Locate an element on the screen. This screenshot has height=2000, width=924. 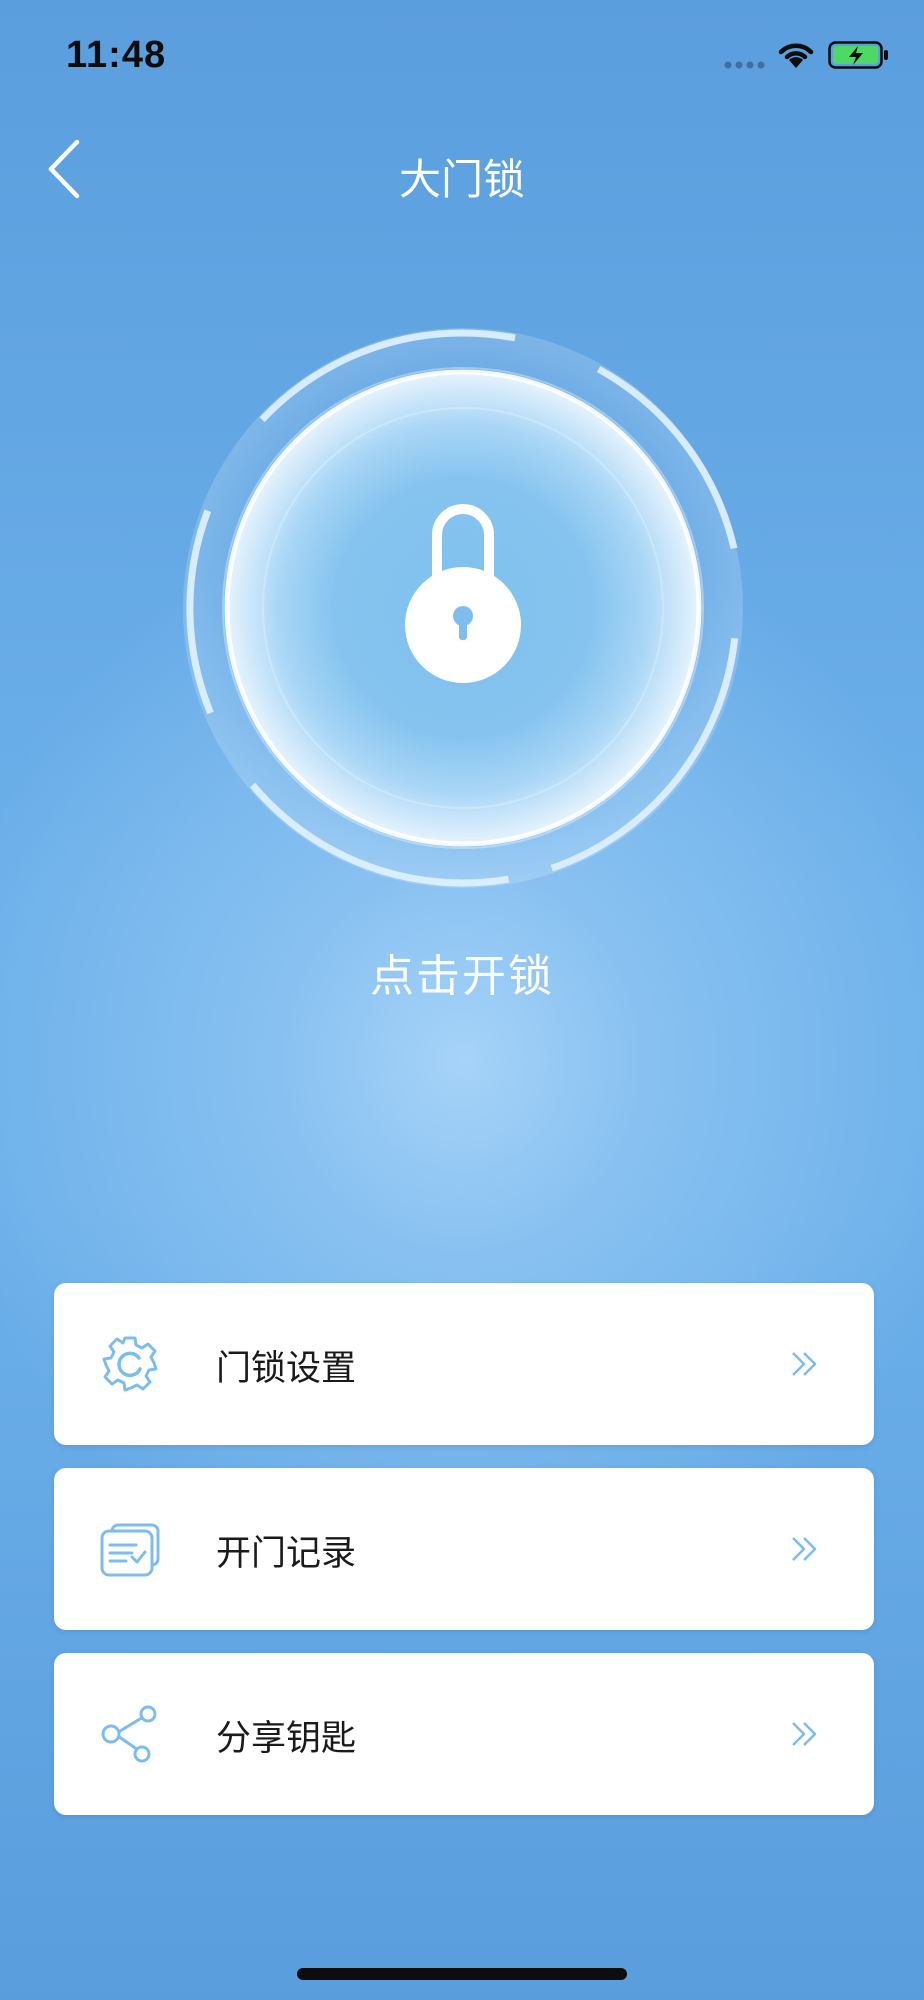
page-title: 大门锁 is located at coordinates (461, 179).